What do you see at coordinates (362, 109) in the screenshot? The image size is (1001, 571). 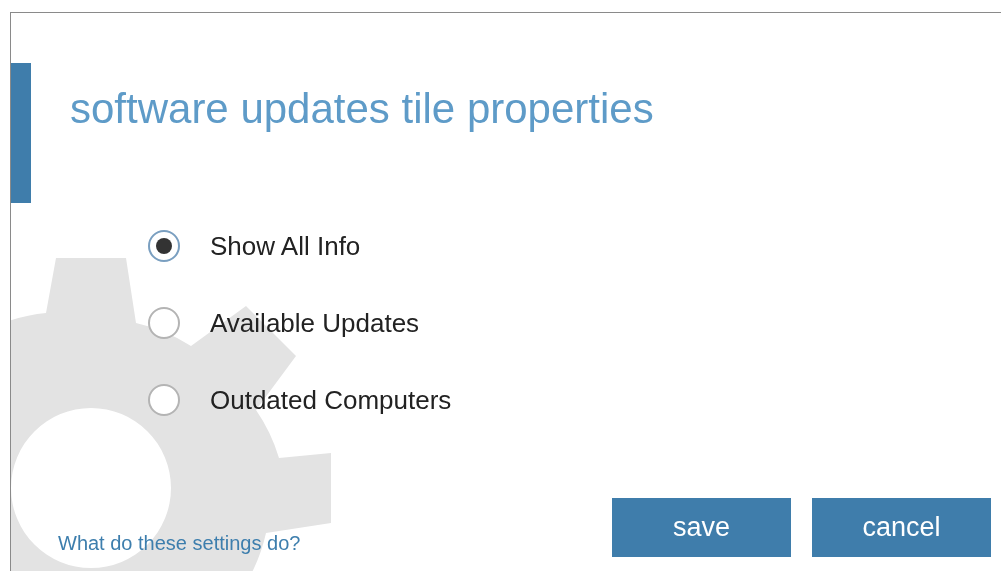 I see `dialog-title: software updates tile properties` at bounding box center [362, 109].